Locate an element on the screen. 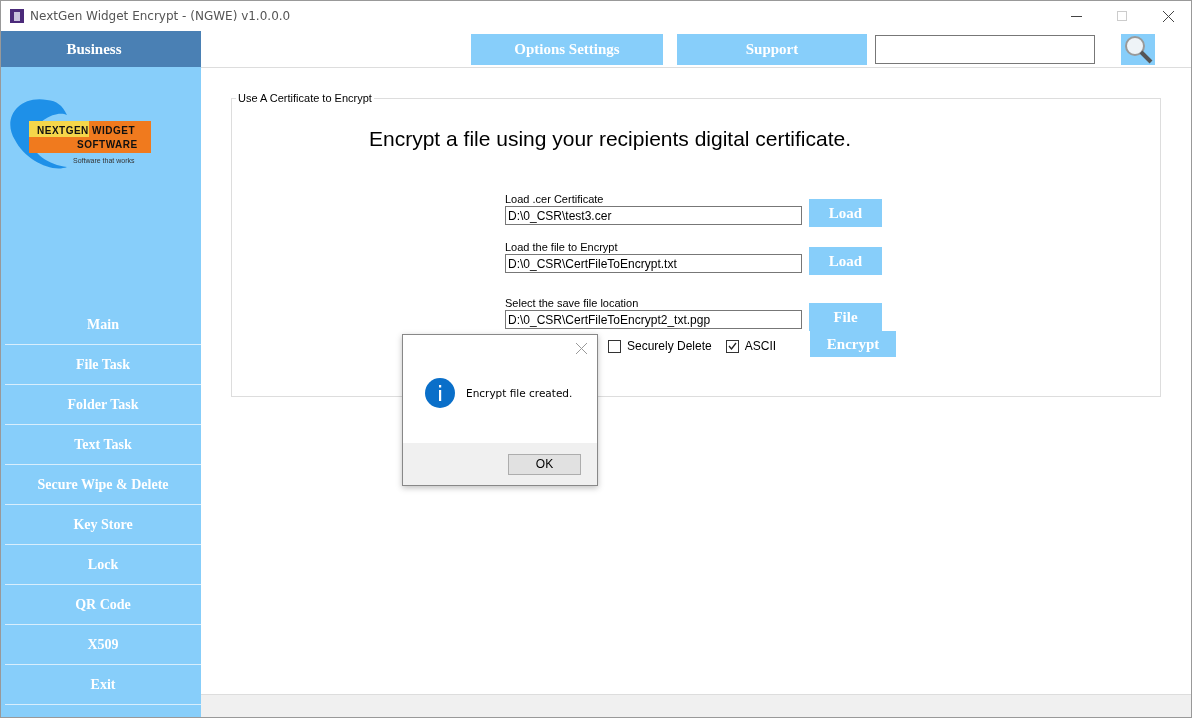 This screenshot has width=1192, height=718. logo-text: SOFTWARE is located at coordinates (107, 144).